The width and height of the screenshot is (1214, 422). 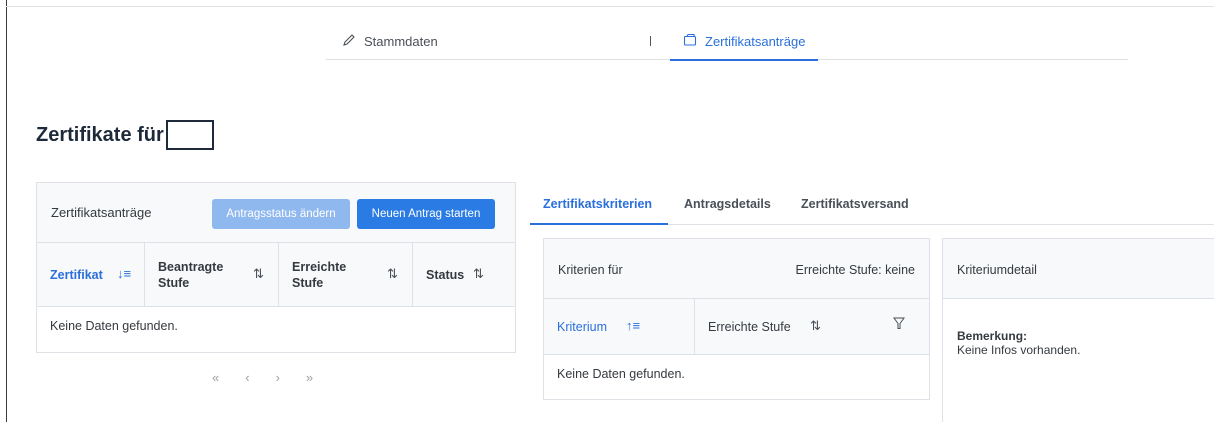 I want to click on prev-page-button: ‹, so click(x=247, y=377).